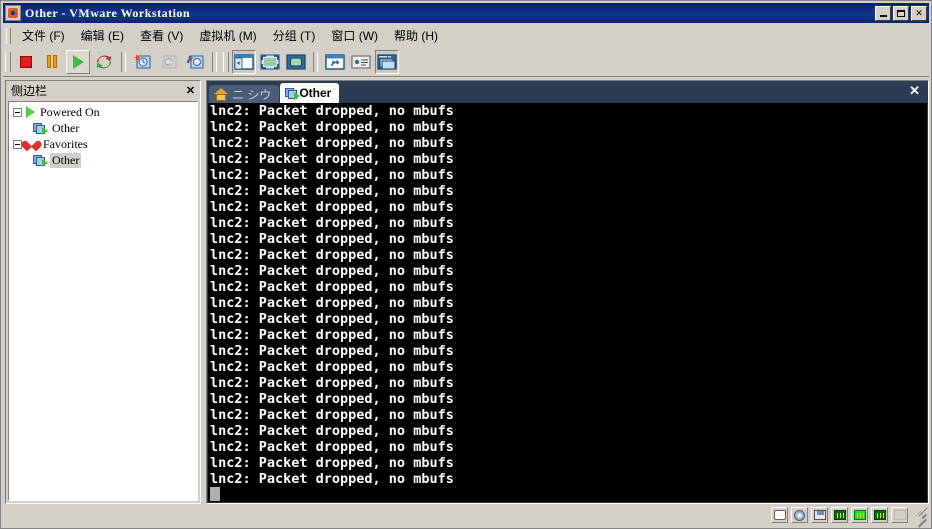 The height and width of the screenshot is (529, 932). I want to click on vm-settings-button, so click(335, 62).